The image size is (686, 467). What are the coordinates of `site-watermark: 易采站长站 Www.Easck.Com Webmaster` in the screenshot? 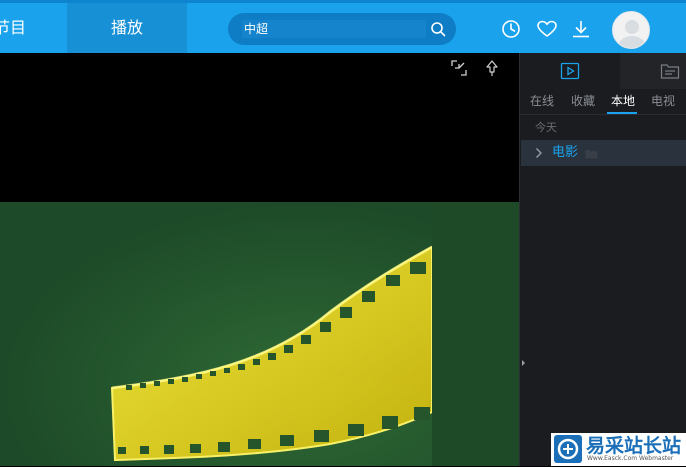 It's located at (618, 449).